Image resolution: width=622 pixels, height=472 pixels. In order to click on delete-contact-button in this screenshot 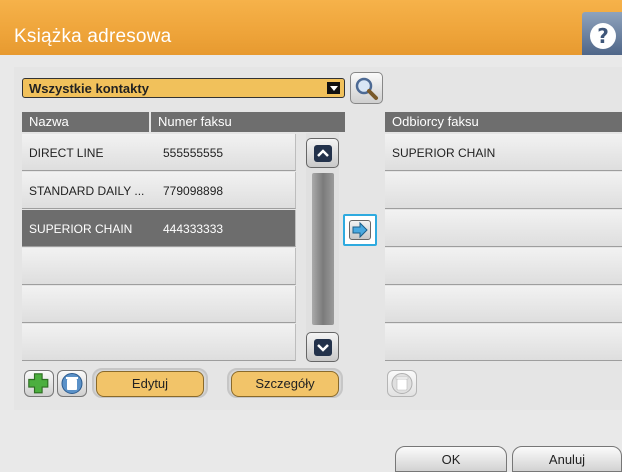, I will do `click(72, 383)`.